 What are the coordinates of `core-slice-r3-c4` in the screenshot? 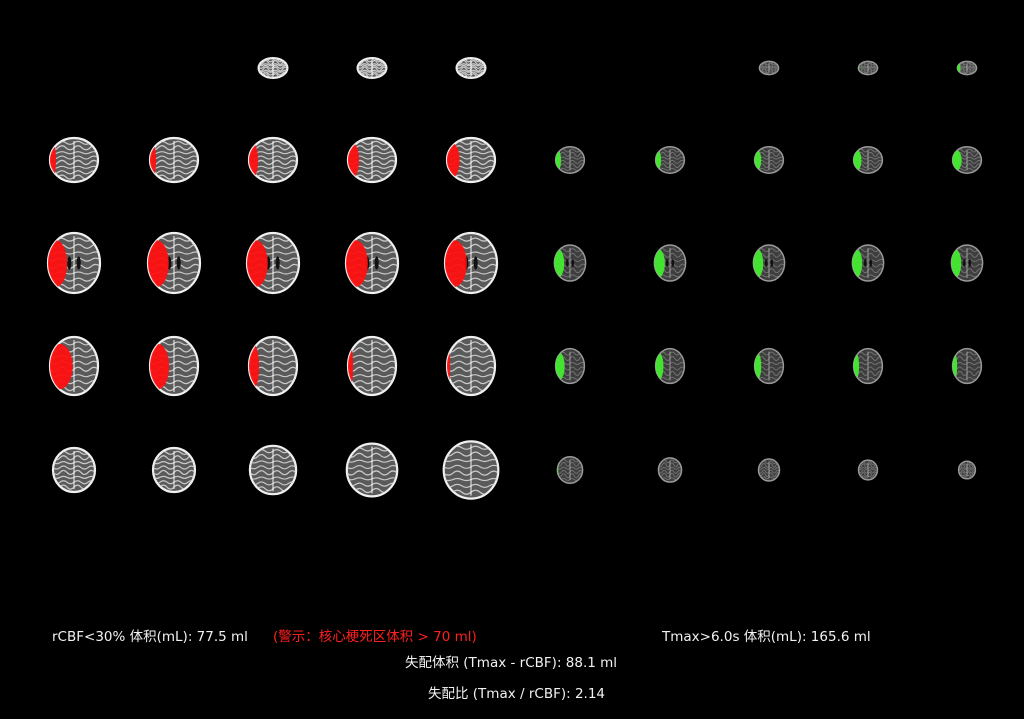 It's located at (372, 263).